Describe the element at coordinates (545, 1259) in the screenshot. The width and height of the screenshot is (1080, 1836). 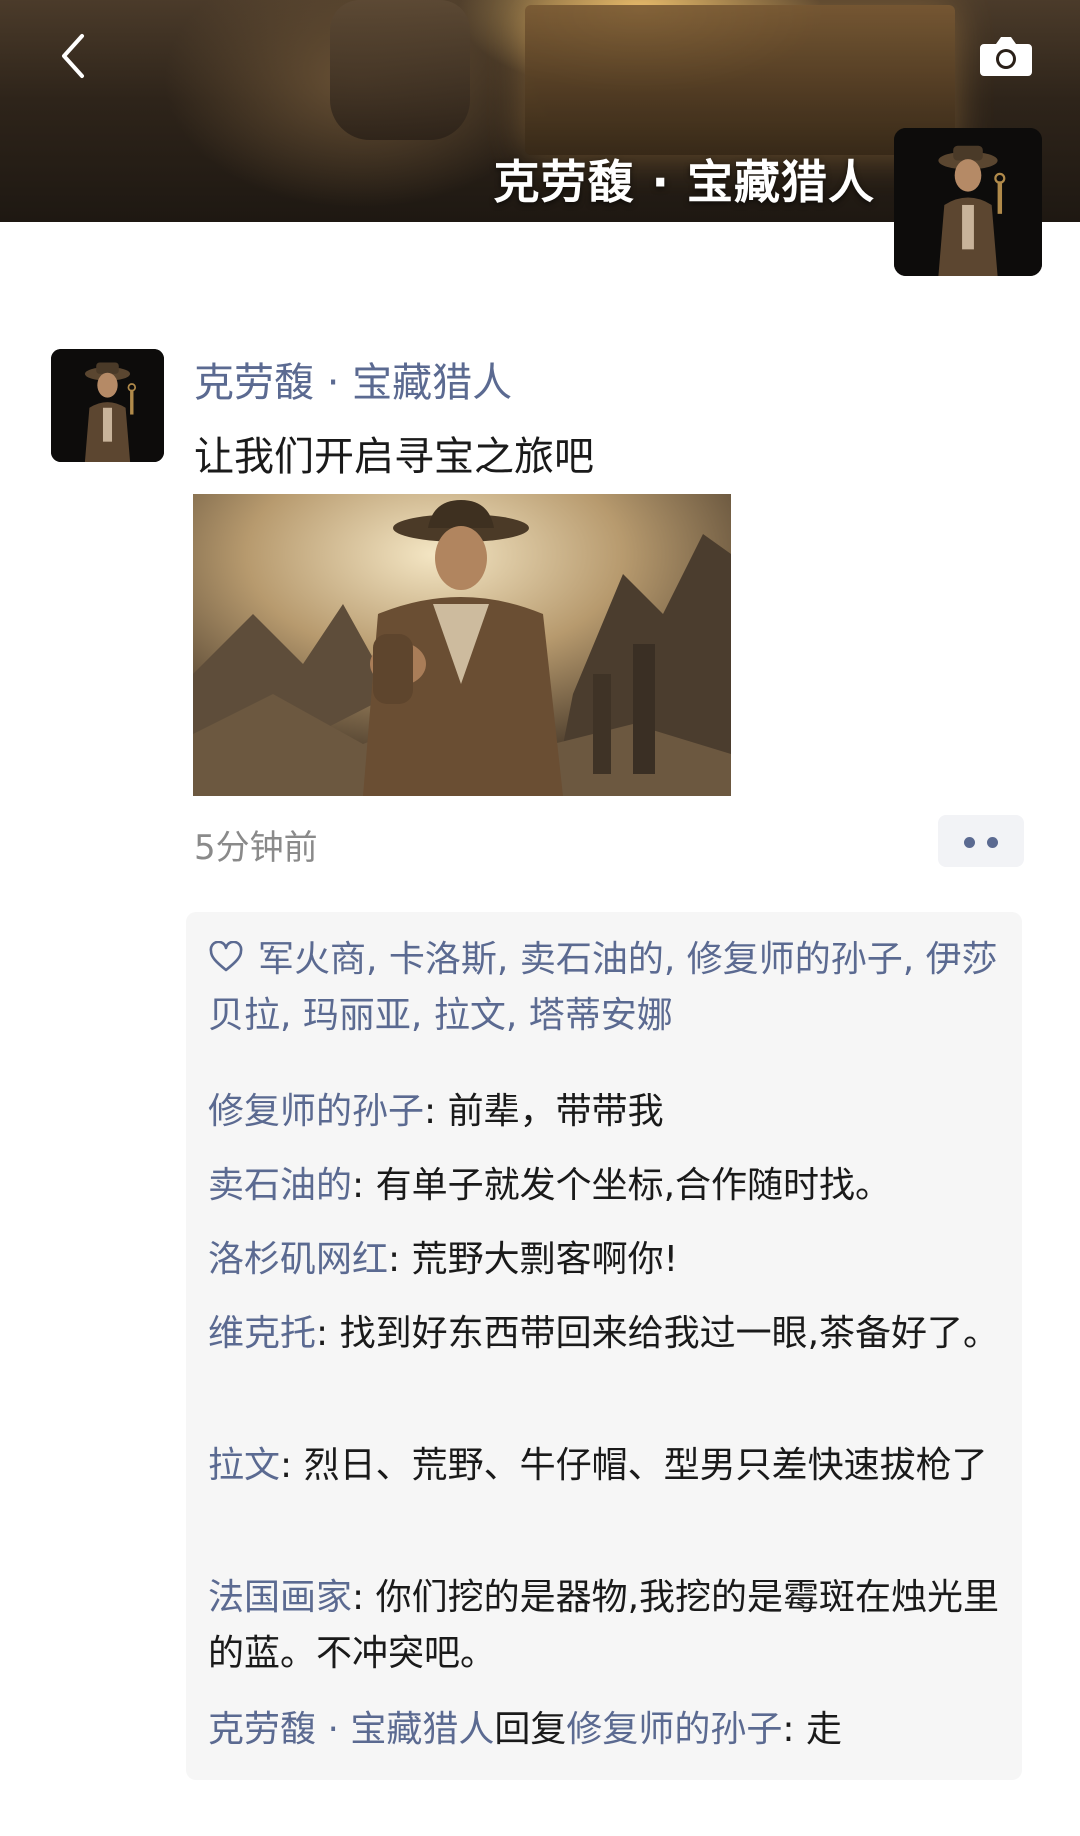
I see `comment-text: 荒野大剽客啊你!` at that location.